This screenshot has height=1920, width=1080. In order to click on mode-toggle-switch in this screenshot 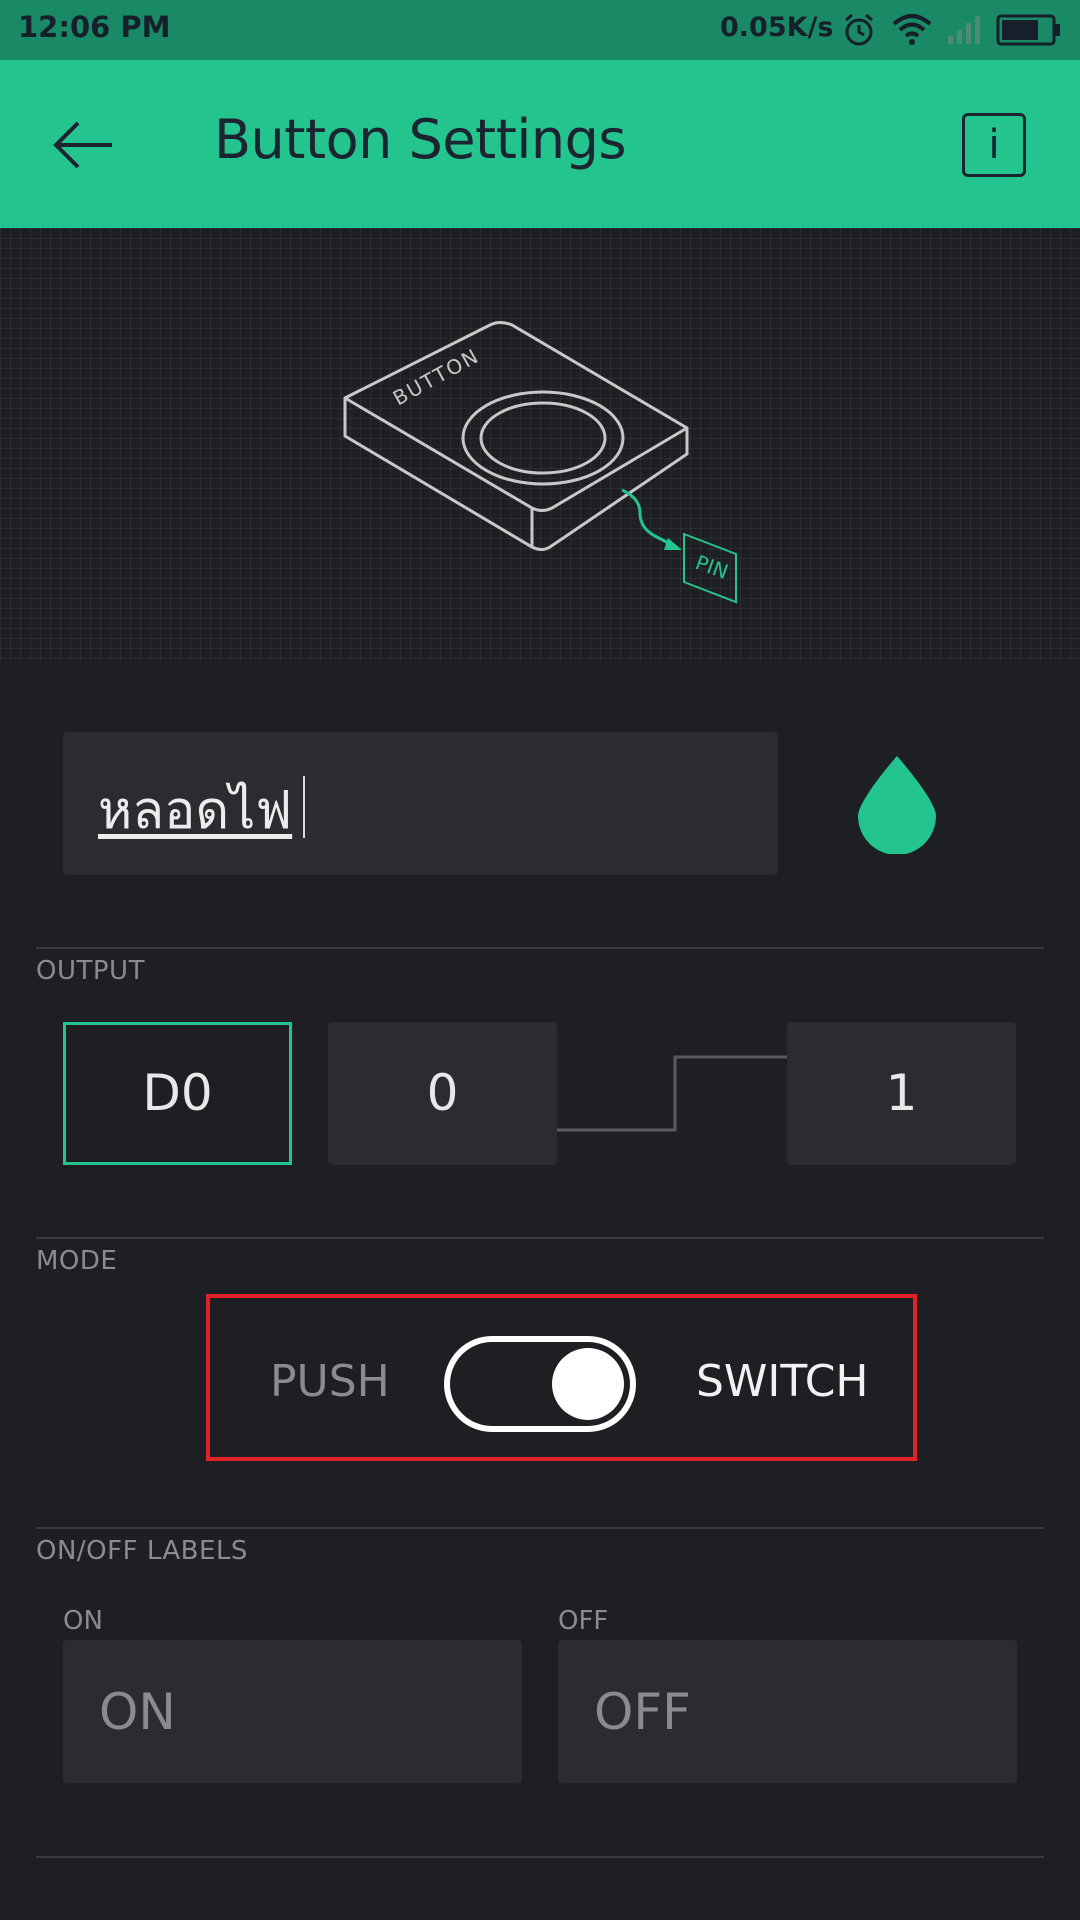, I will do `click(540, 1384)`.